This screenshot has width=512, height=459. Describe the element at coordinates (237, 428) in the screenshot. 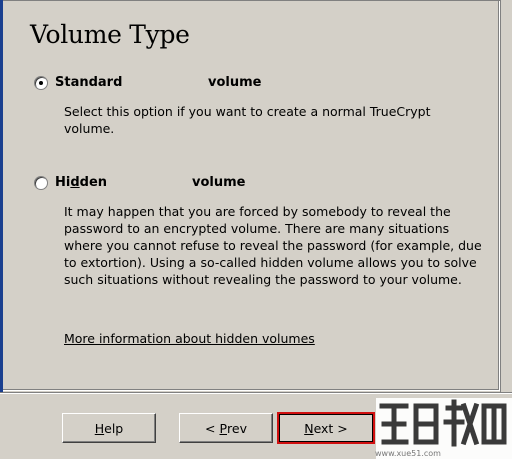

I see `prev-label: rev` at that location.